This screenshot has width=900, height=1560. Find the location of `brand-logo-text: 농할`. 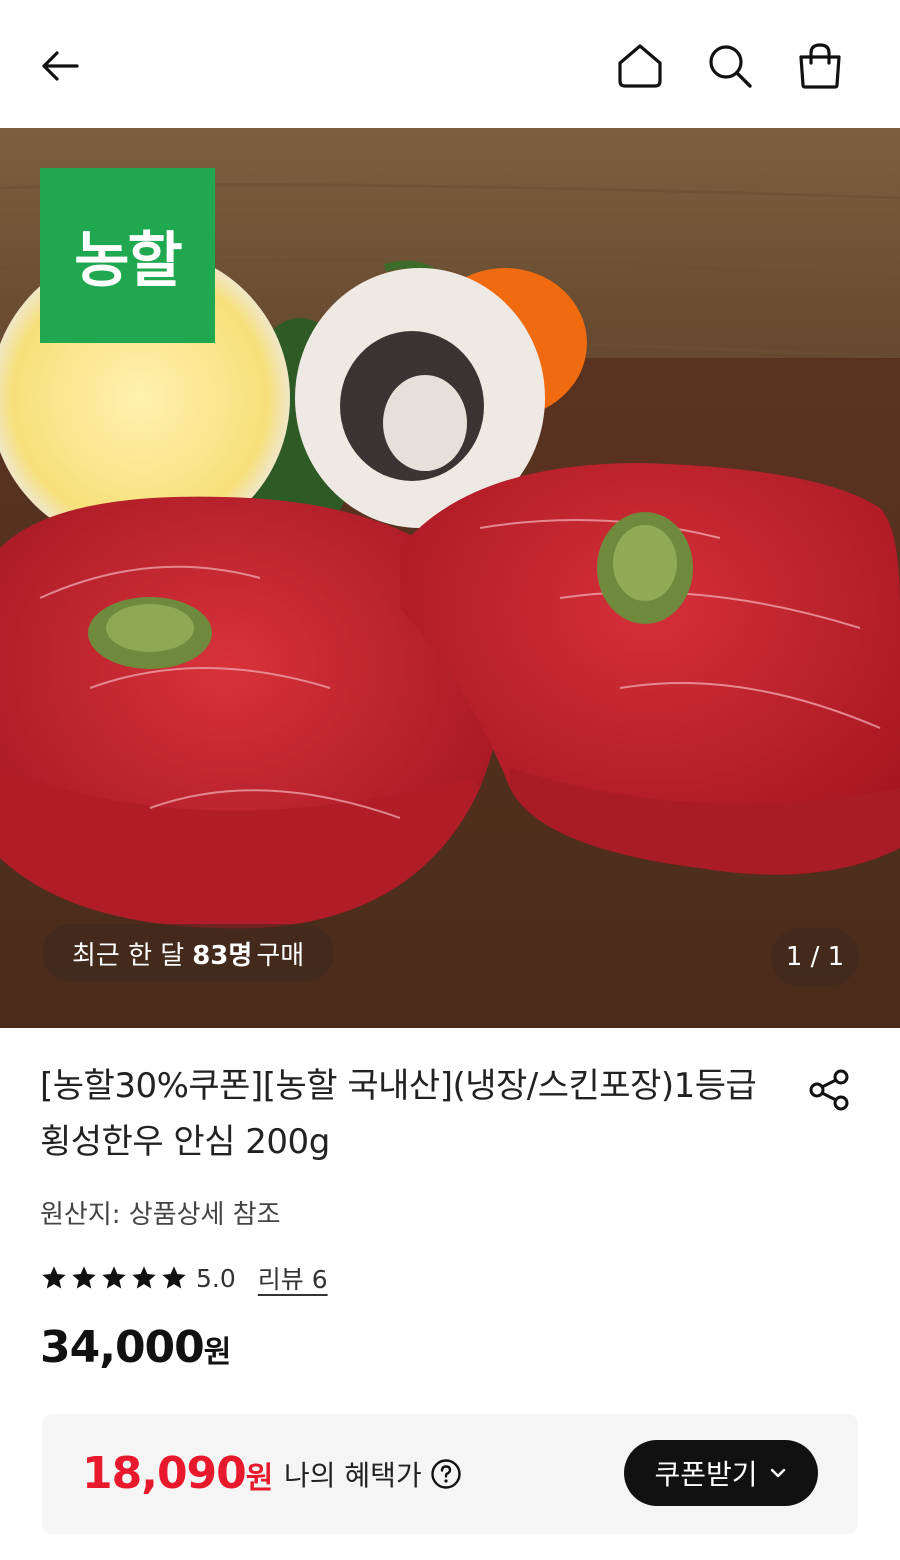

brand-logo-text: 농할 is located at coordinates (128, 261).